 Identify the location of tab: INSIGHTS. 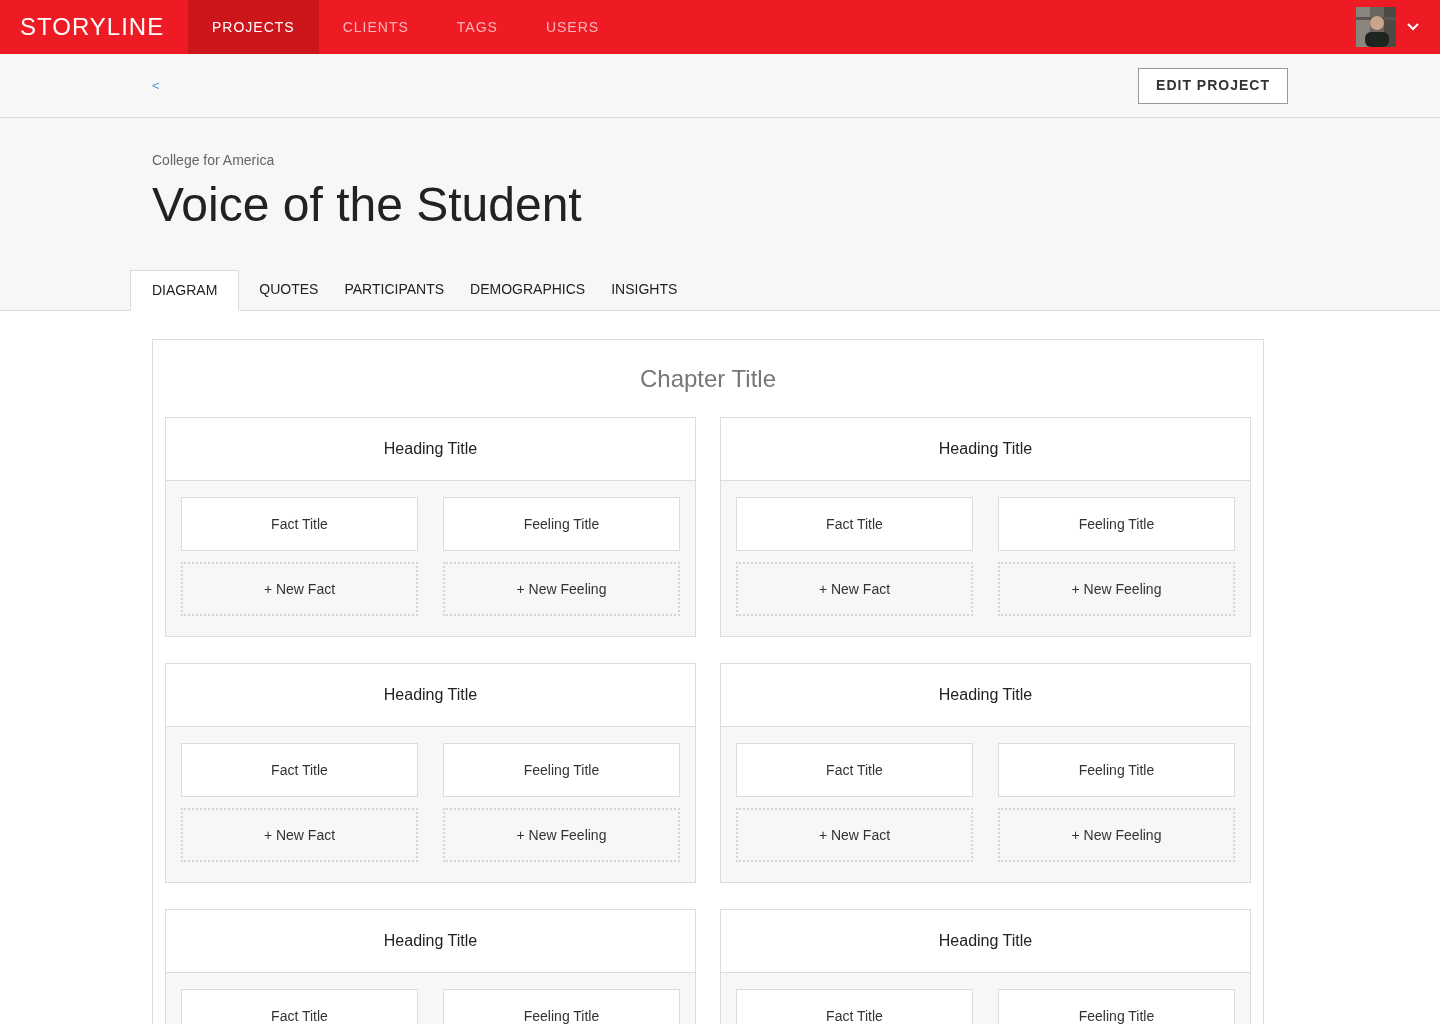
(644, 289).